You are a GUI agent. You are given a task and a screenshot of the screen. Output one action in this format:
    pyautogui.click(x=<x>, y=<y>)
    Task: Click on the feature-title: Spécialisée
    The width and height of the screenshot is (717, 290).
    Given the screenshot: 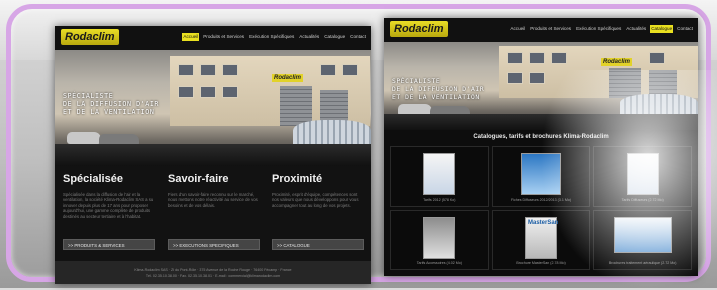 What is the action you would take?
    pyautogui.click(x=93, y=179)
    